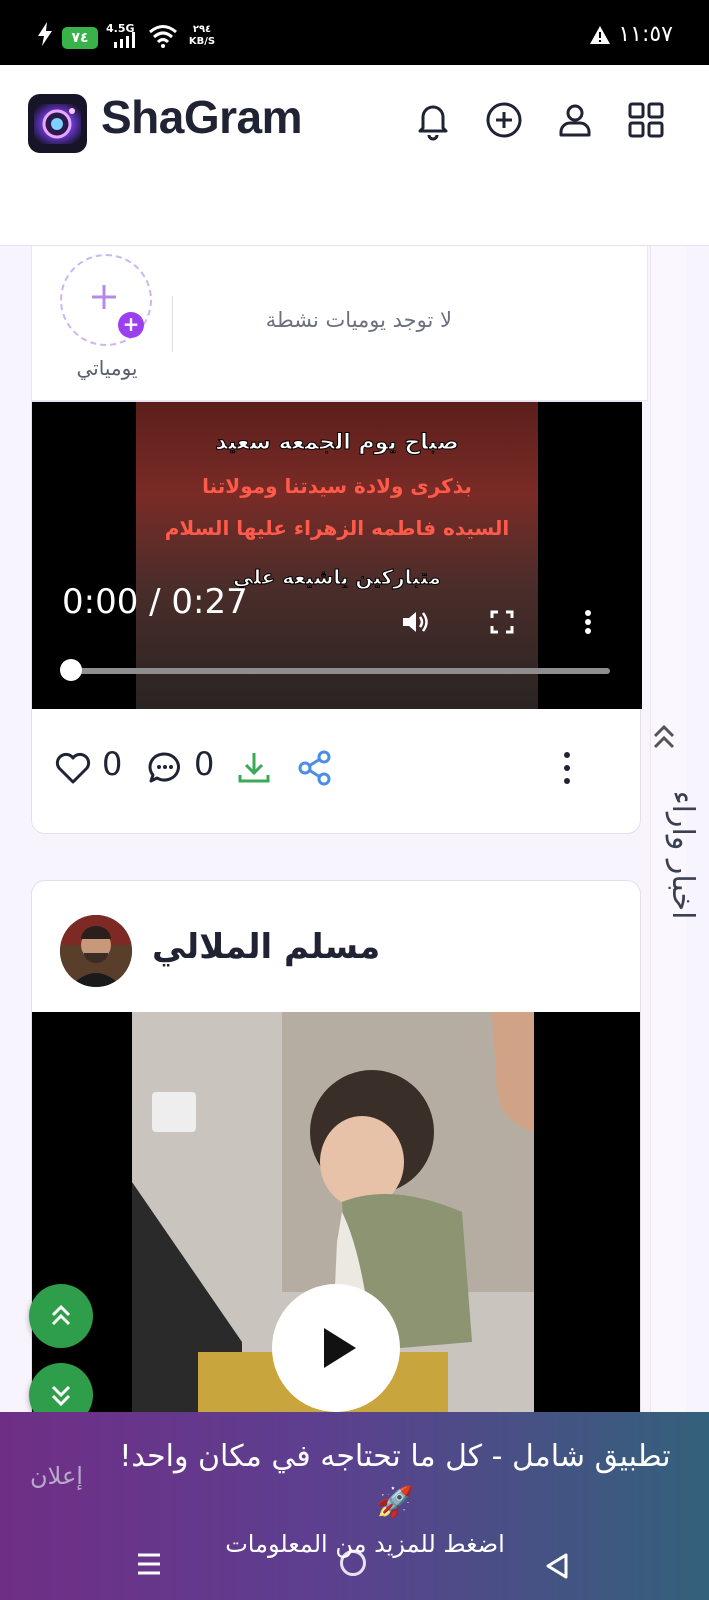 The width and height of the screenshot is (709, 1600). What do you see at coordinates (337, 528) in the screenshot?
I see `video-caption-line: السيده فاطمه الزهراء عليها السلام` at bounding box center [337, 528].